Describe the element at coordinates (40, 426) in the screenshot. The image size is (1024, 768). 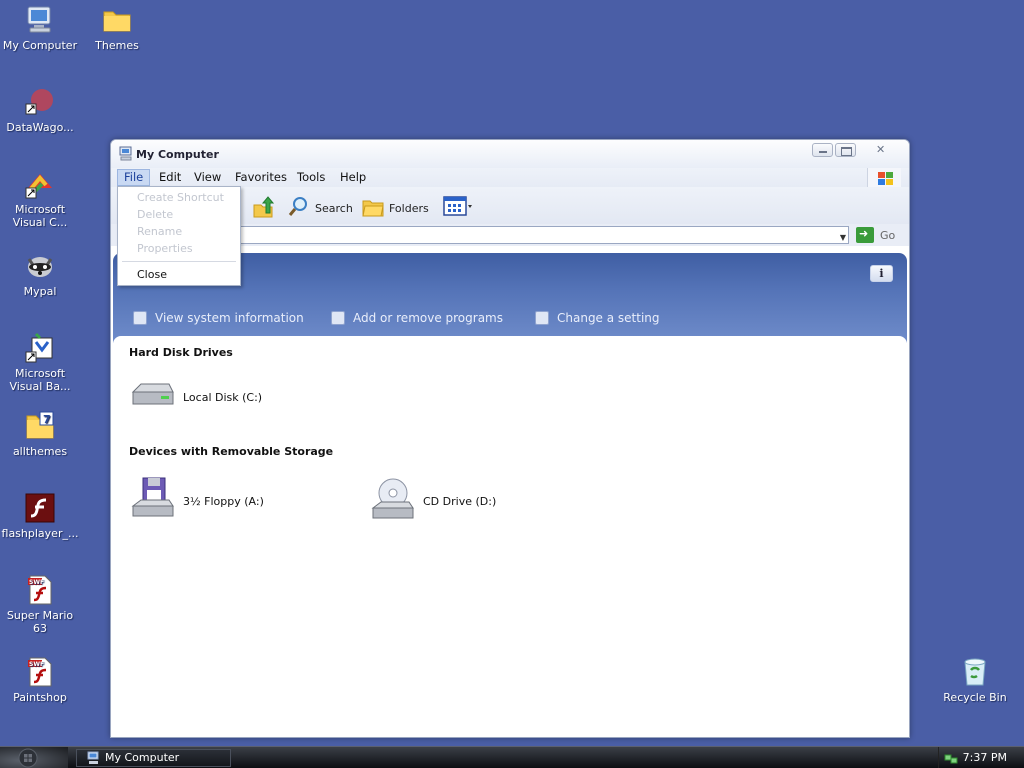
I see `folder-7-icon: 7` at that location.